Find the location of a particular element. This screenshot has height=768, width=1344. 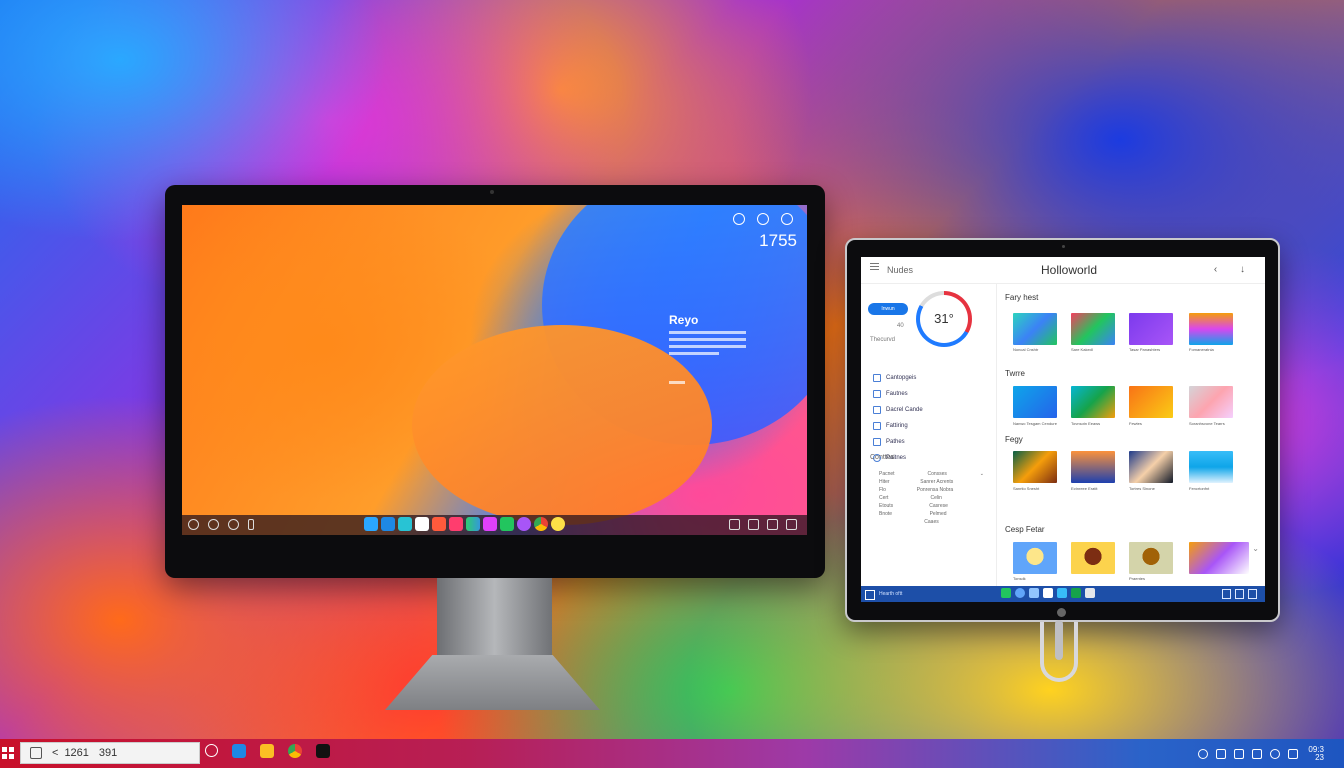

tablet-taskbar: Hearth oftt is located at coordinates (1063, 594).